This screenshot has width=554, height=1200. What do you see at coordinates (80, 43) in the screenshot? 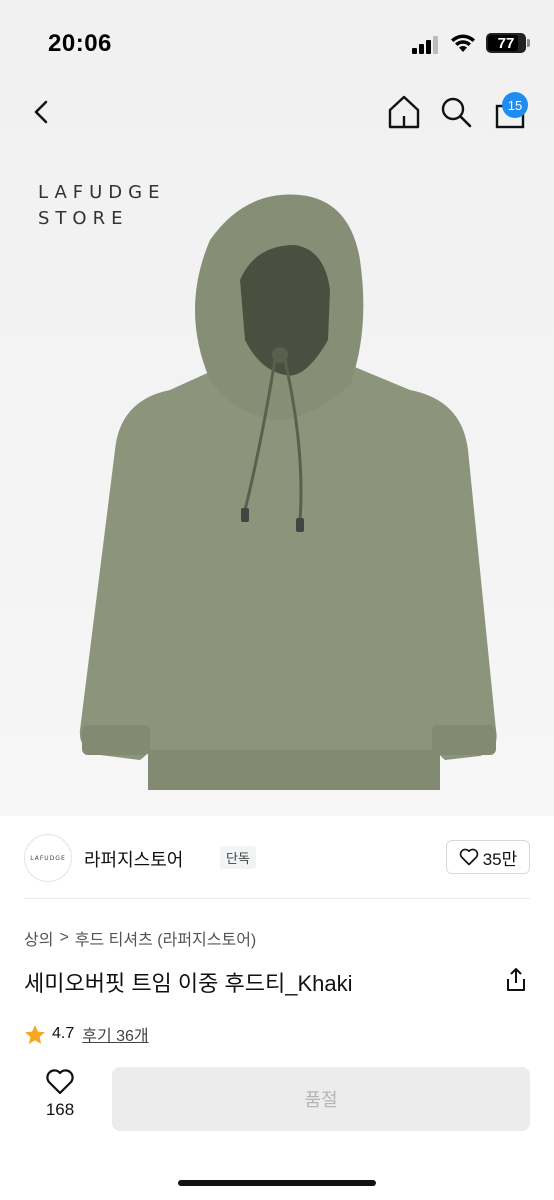
I see `status-time: 20:06` at bounding box center [80, 43].